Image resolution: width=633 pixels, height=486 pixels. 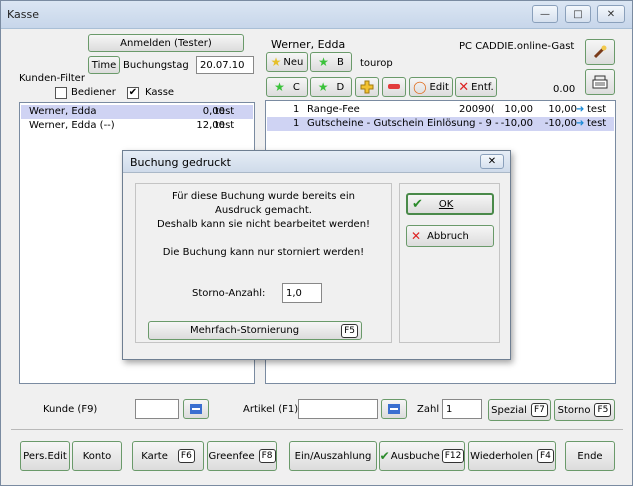 What do you see at coordinates (263, 210) in the screenshot?
I see `message-line: Ausdruck gemacht.` at bounding box center [263, 210].